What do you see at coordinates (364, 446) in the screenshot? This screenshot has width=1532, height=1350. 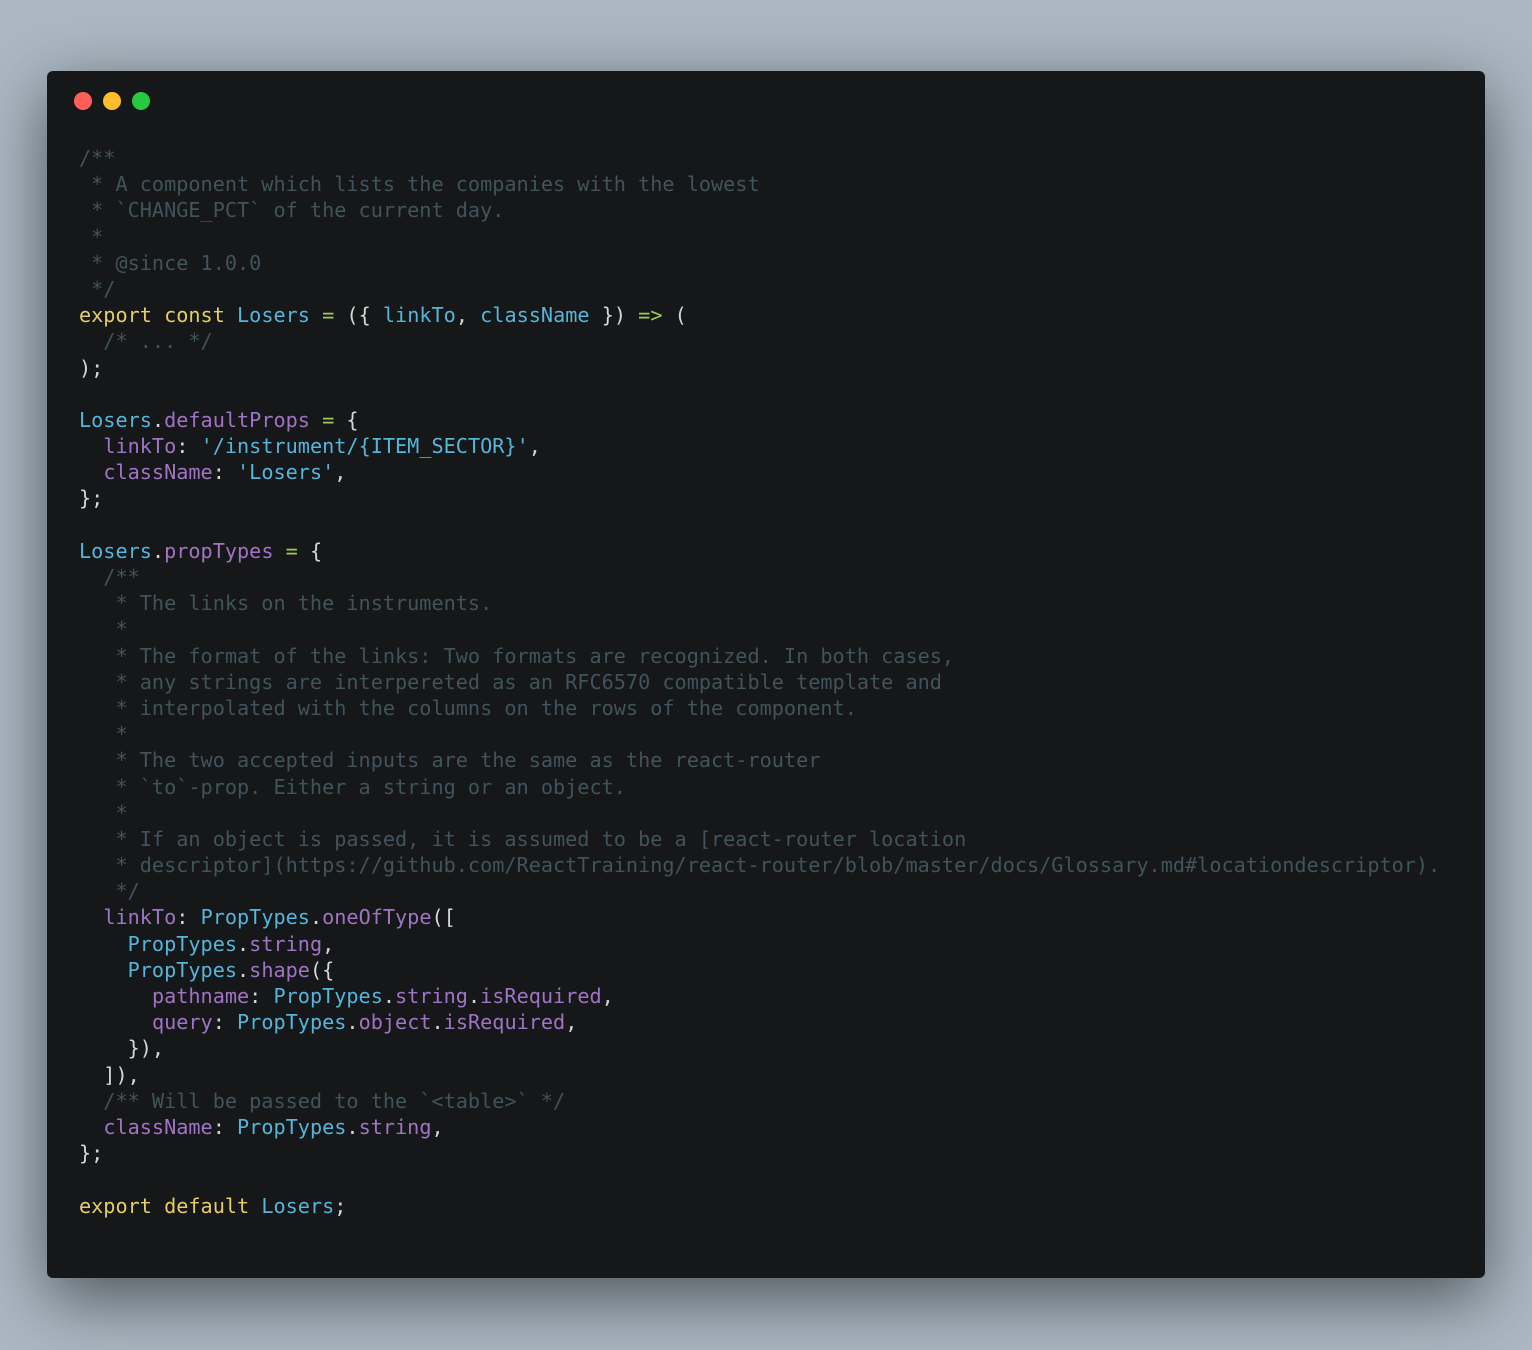 I see `code-token-string: '/instrument/{ITEM_SECTOR}'` at bounding box center [364, 446].